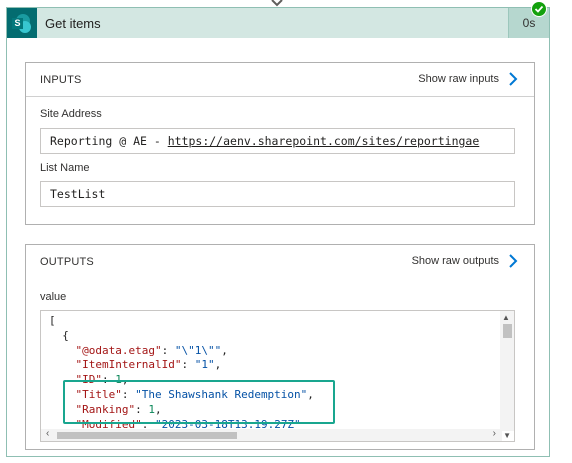  Describe the element at coordinates (52, 320) in the screenshot. I see `code-token: [` at that location.